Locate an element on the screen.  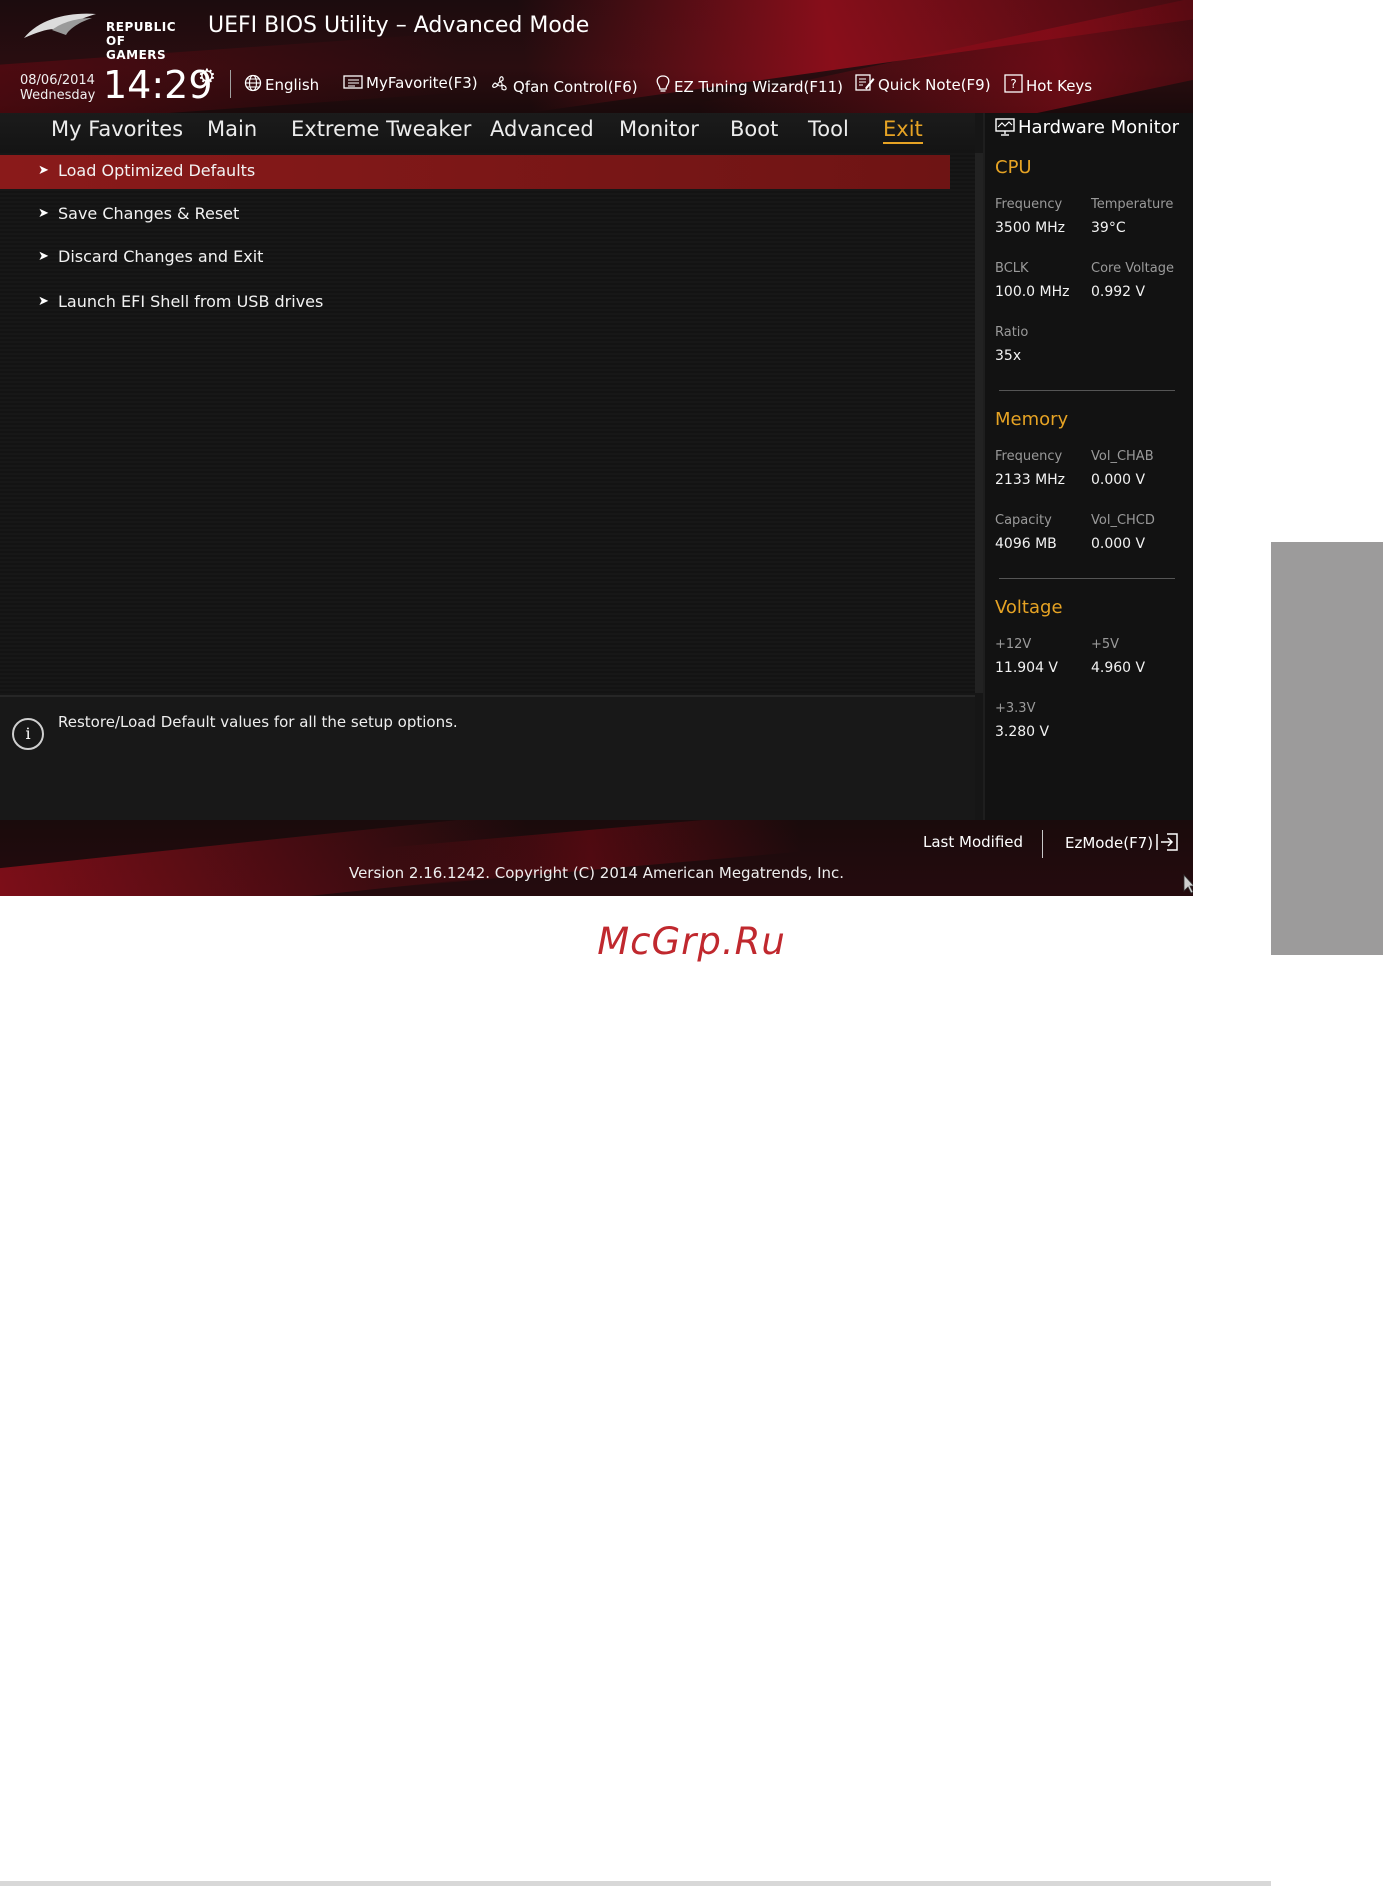
date-display: 08/06/2014 Wednesday is located at coordinates (57, 88).